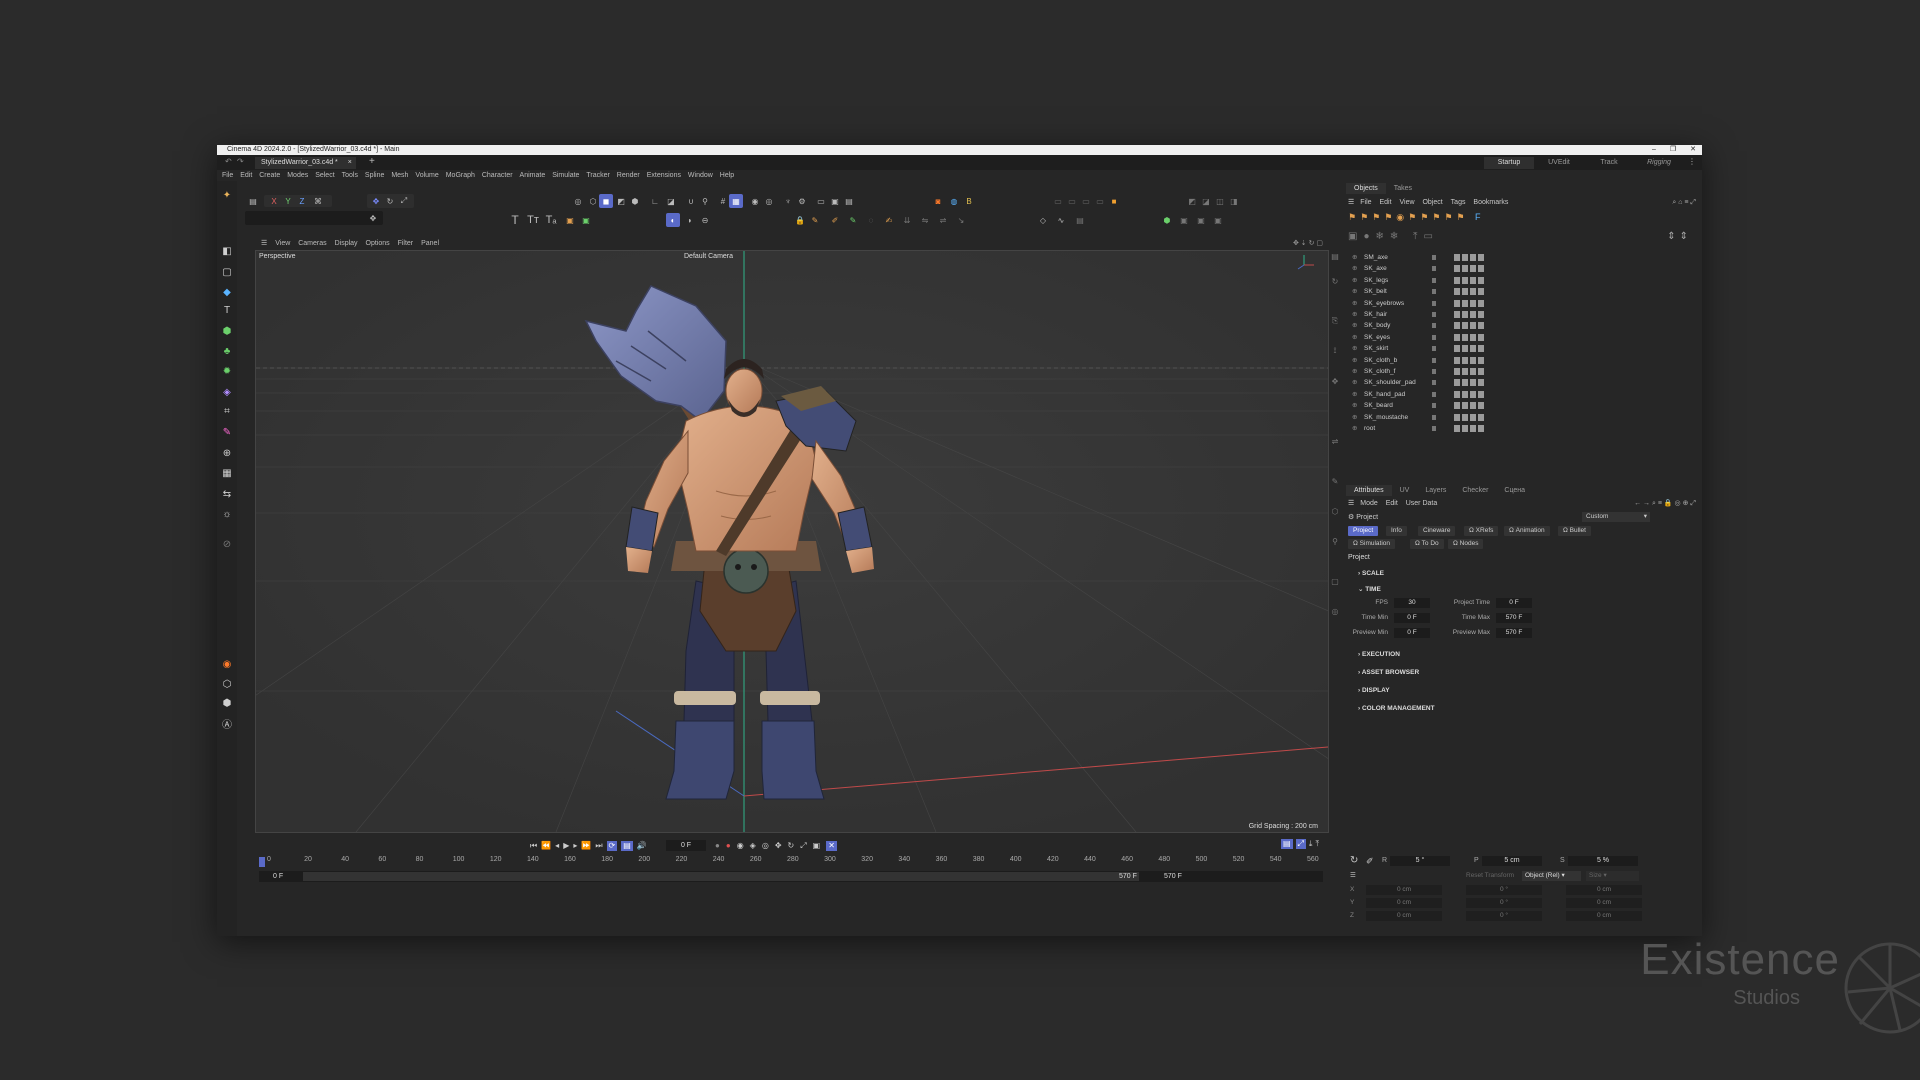  What do you see at coordinates (1692, 161) in the screenshot?
I see `more-menu-icon: ⋮` at bounding box center [1692, 161].